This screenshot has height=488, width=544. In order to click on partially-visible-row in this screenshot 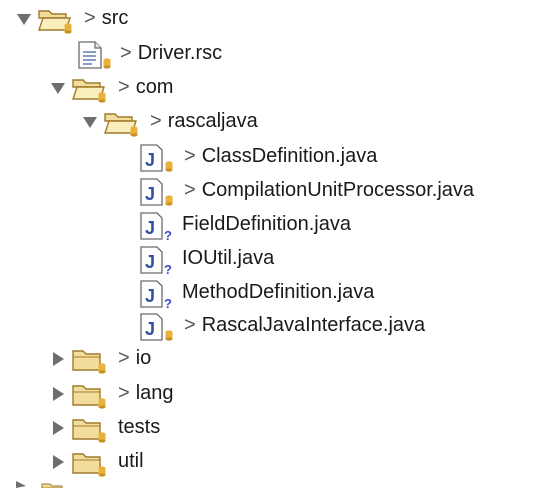, I will do `click(39, 484)`.